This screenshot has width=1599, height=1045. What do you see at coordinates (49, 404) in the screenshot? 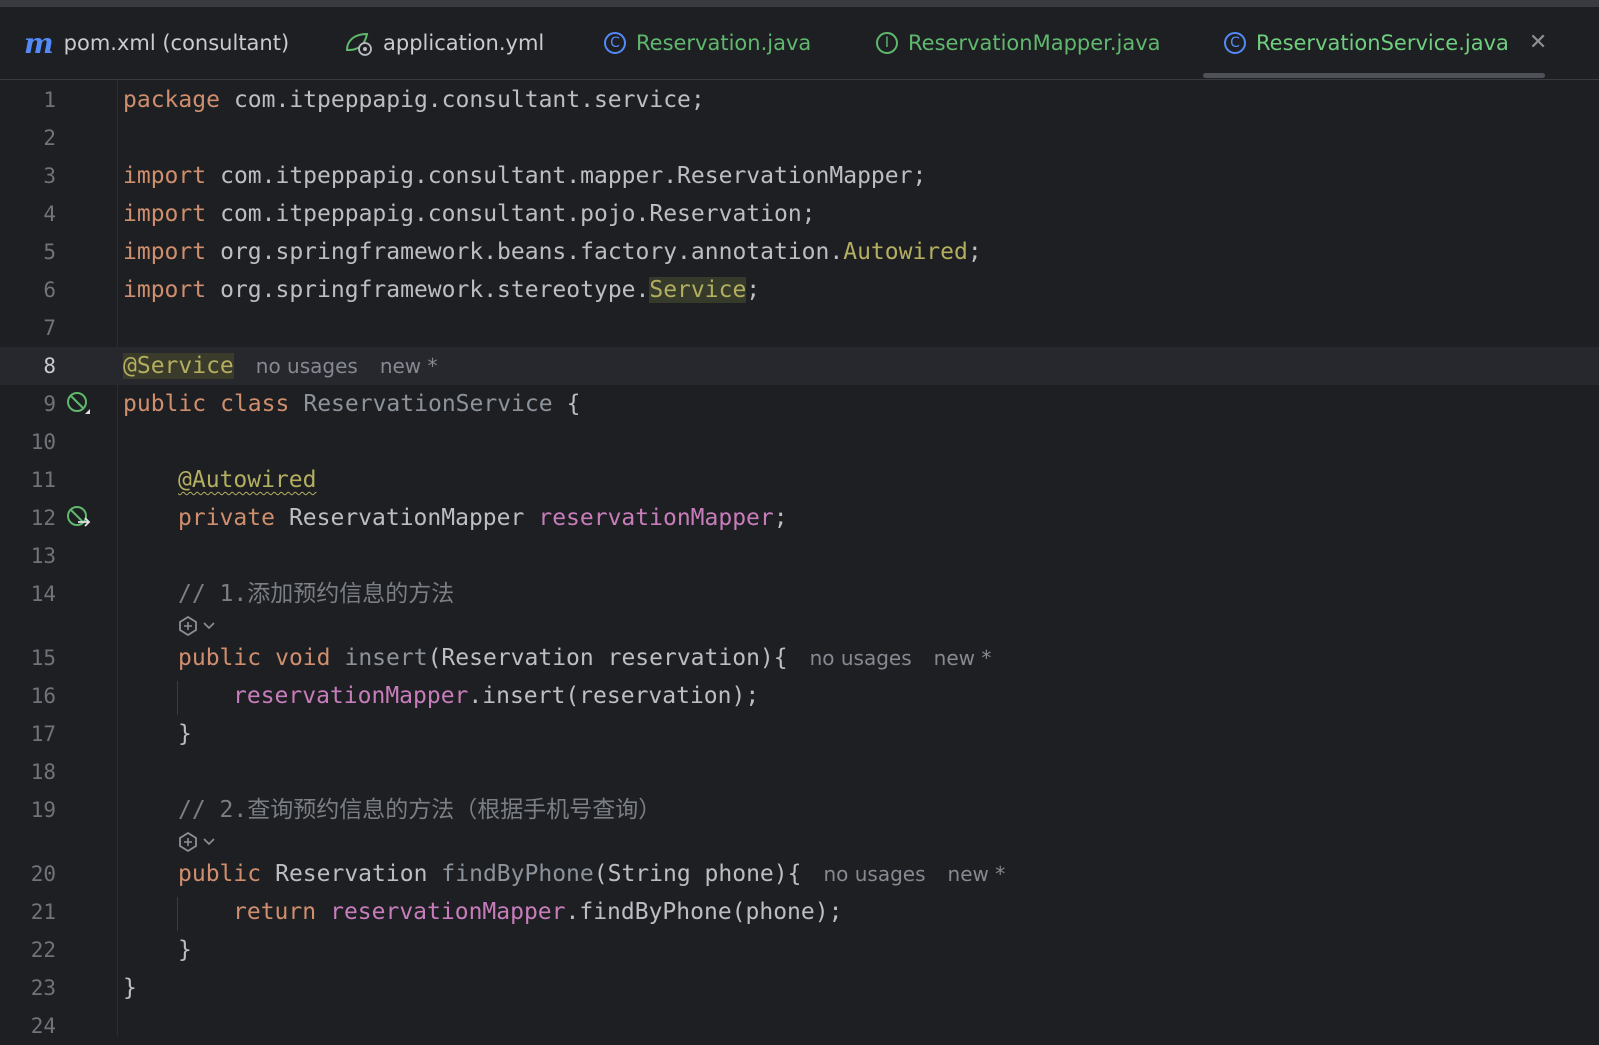
I see `line-number: 9` at bounding box center [49, 404].